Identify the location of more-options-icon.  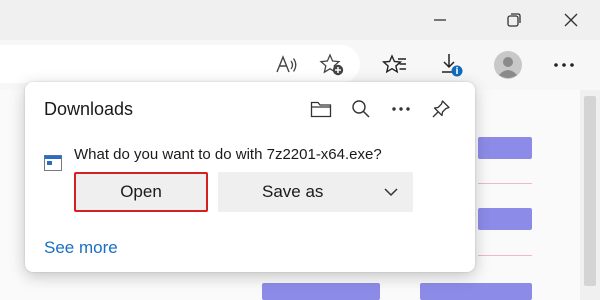
(401, 109).